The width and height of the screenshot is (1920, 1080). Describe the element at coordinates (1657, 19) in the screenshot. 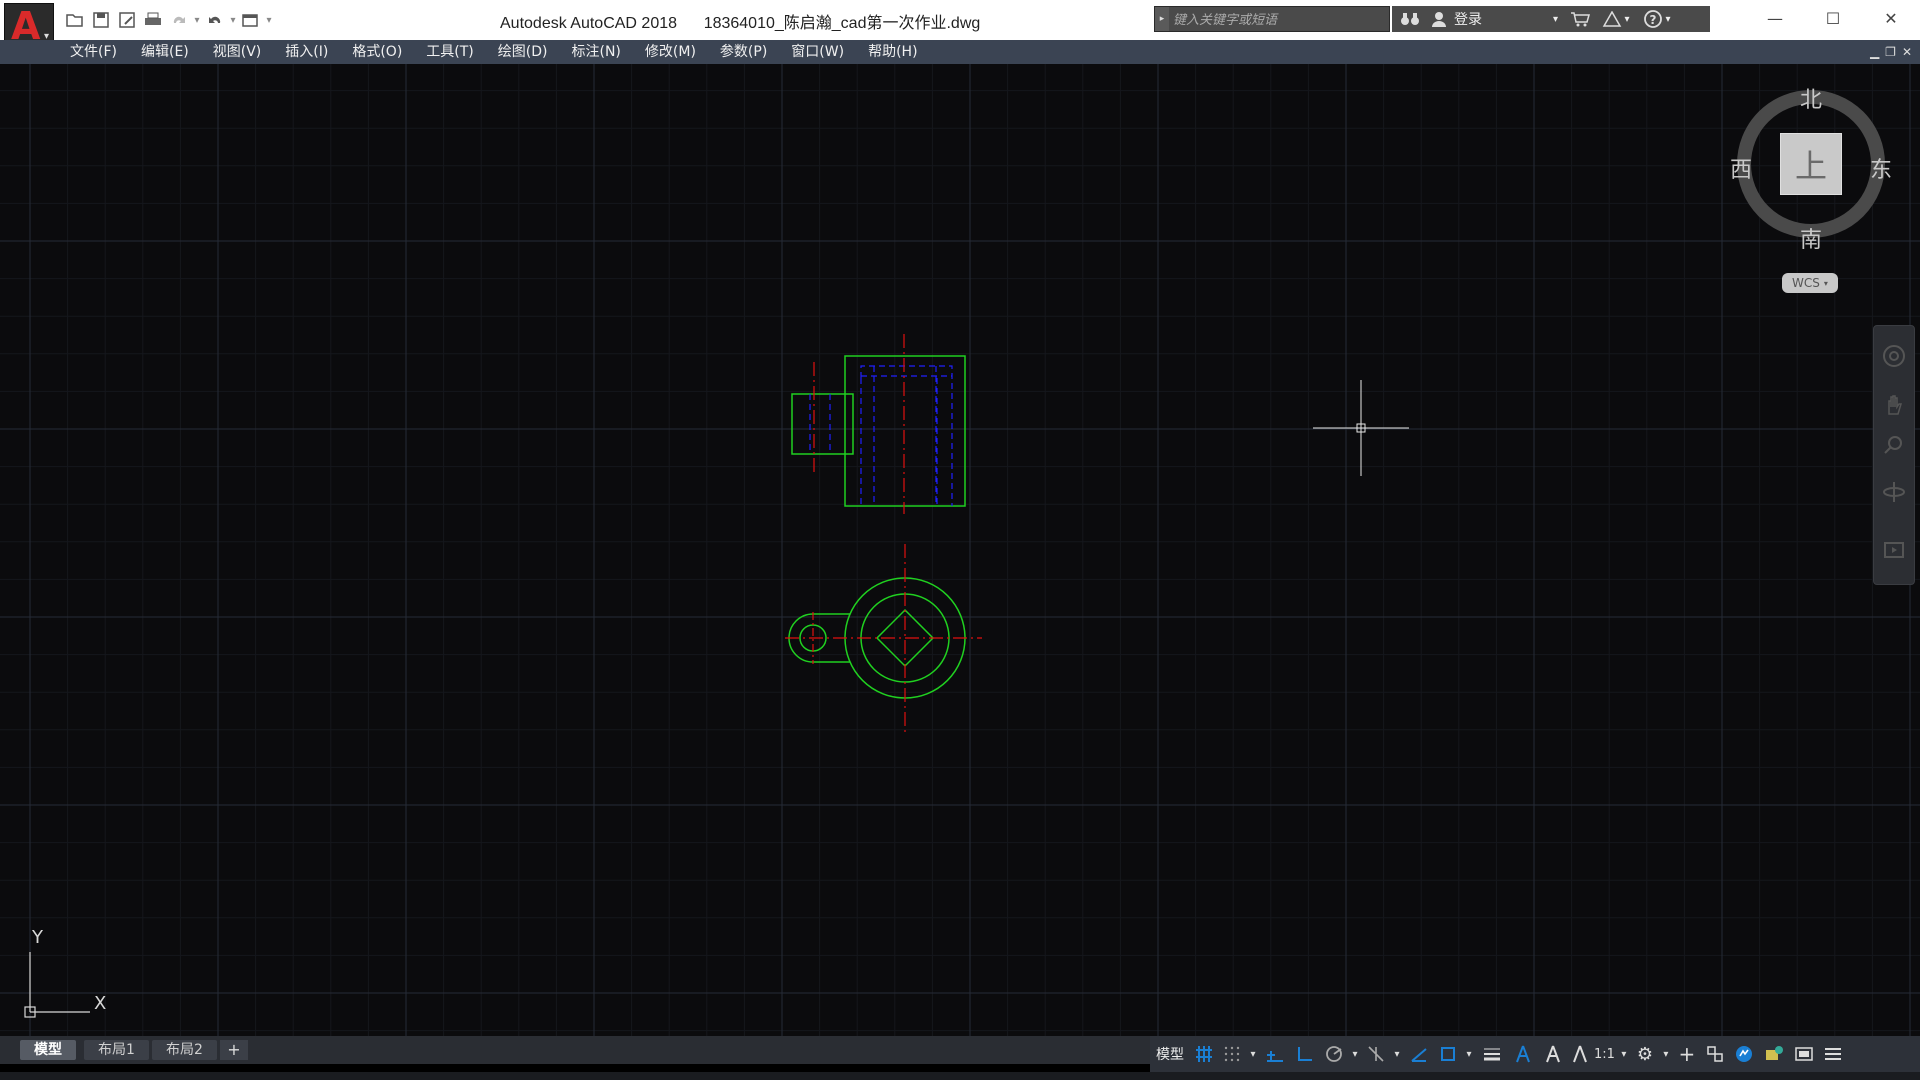

I see `help-button: ? ▾` at that location.